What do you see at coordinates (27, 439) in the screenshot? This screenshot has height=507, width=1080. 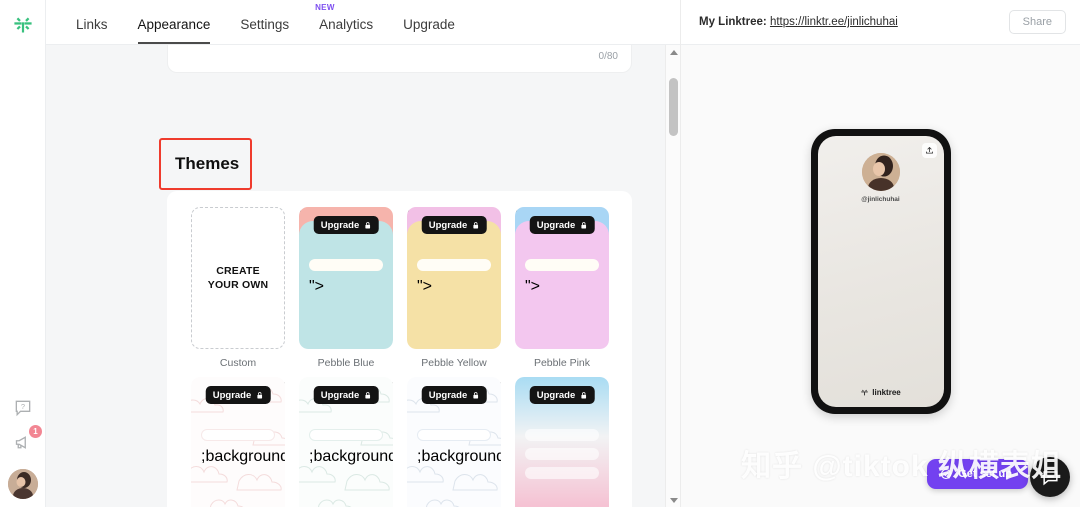 I see `megaphone-icon: 1` at bounding box center [27, 439].